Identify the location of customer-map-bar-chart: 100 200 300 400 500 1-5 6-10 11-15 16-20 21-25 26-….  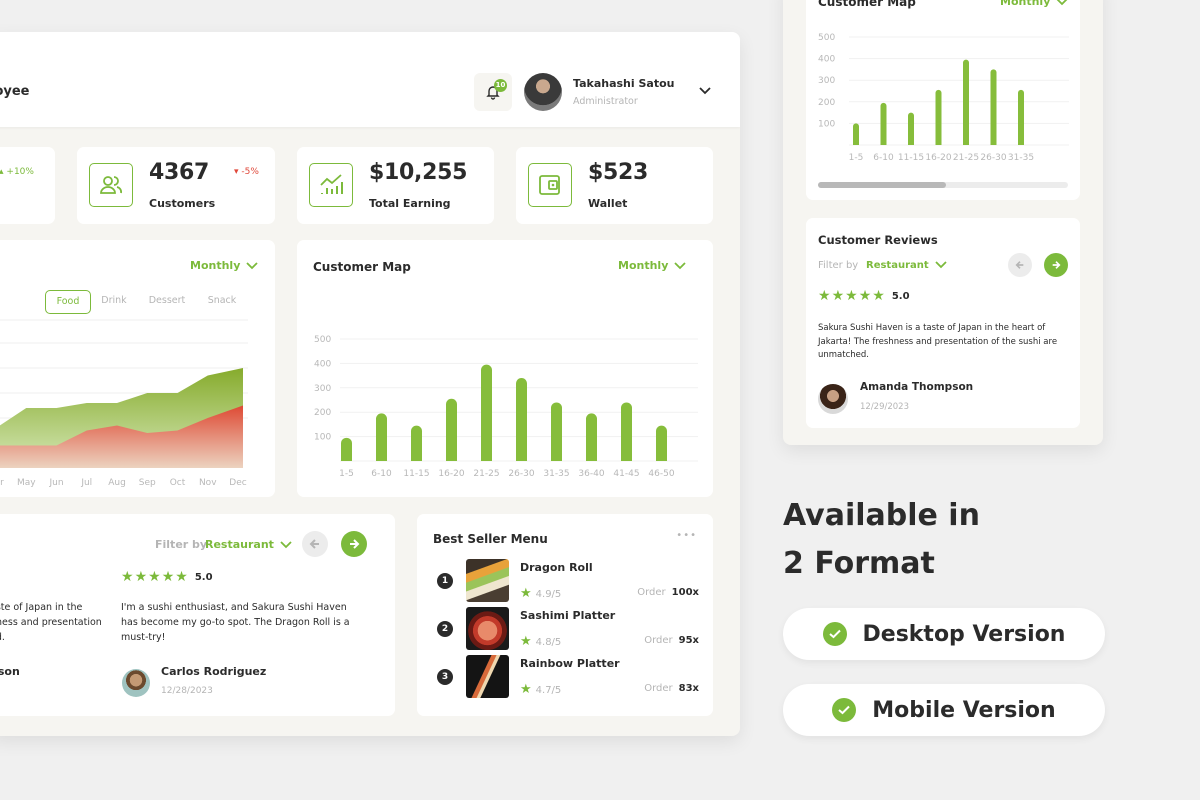
(506, 407).